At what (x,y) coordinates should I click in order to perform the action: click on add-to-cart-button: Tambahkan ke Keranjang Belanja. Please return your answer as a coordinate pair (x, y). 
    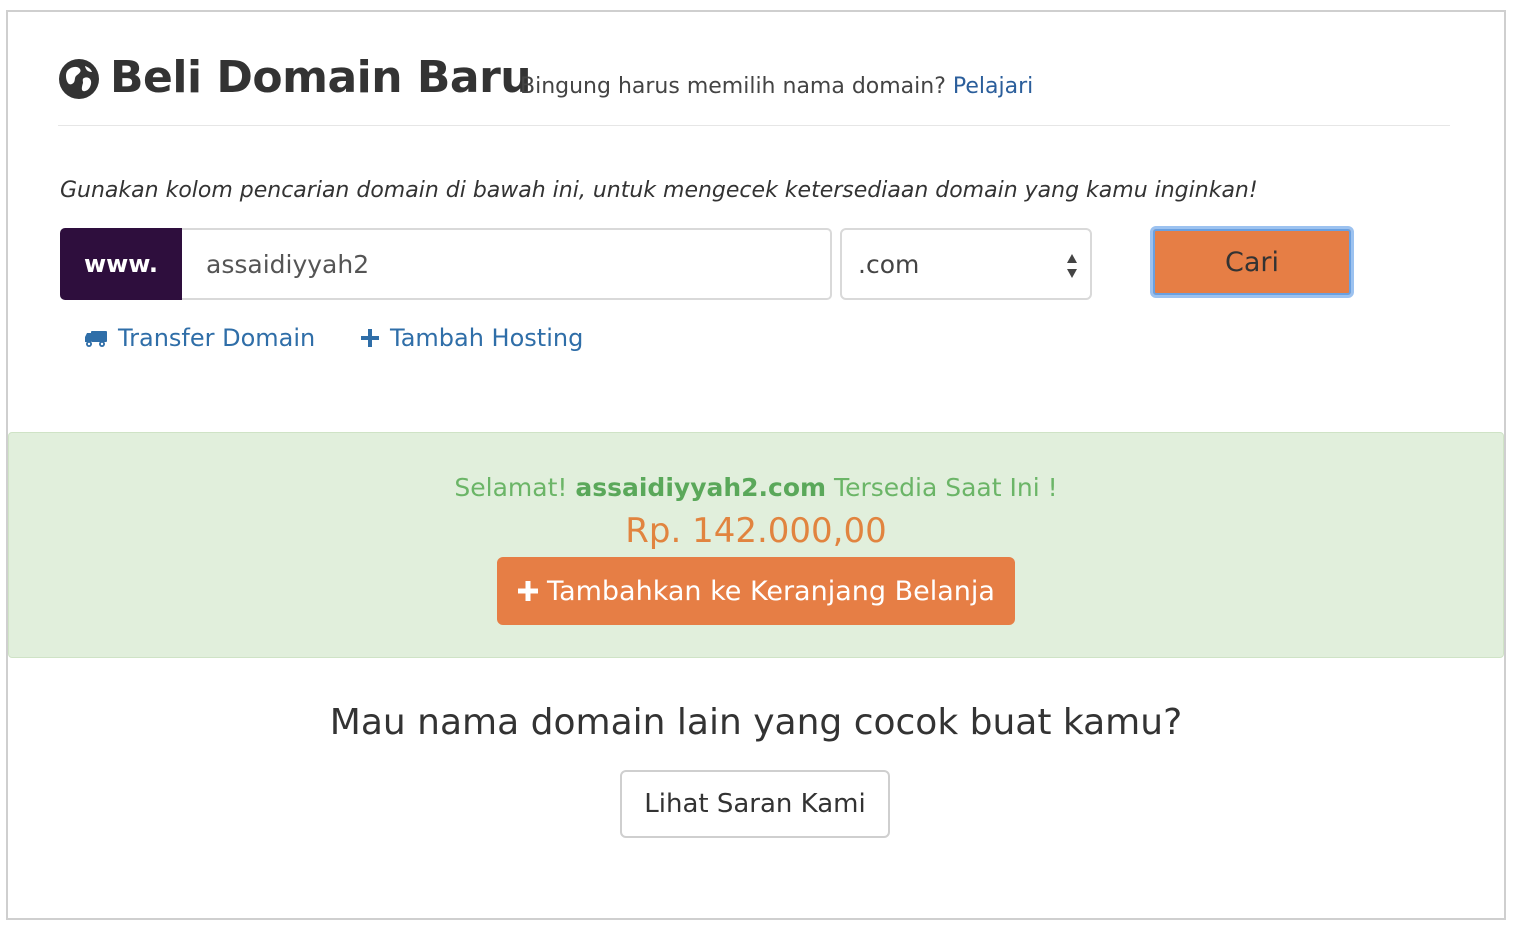
    Looking at the image, I should click on (756, 591).